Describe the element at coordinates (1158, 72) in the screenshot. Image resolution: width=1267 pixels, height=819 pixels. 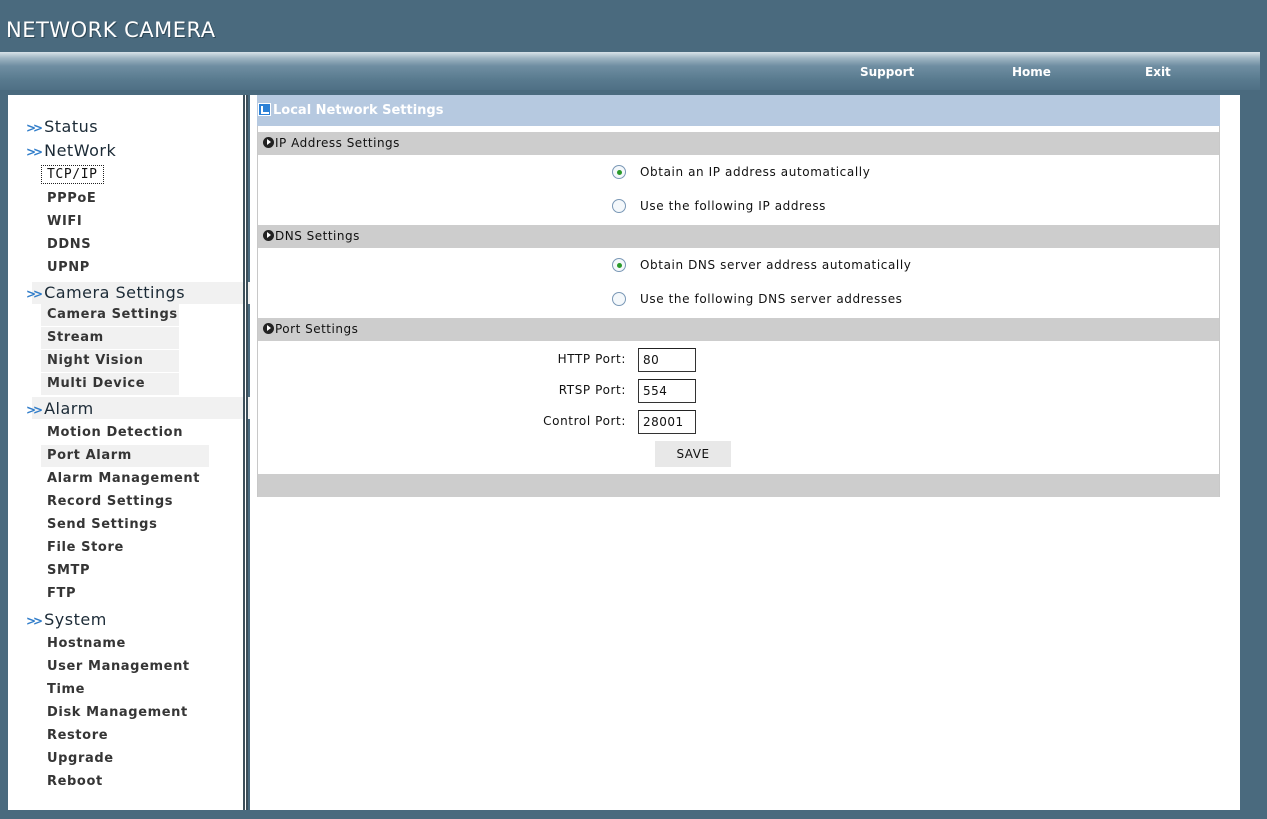
I see `nav-exit-link: Exit` at that location.